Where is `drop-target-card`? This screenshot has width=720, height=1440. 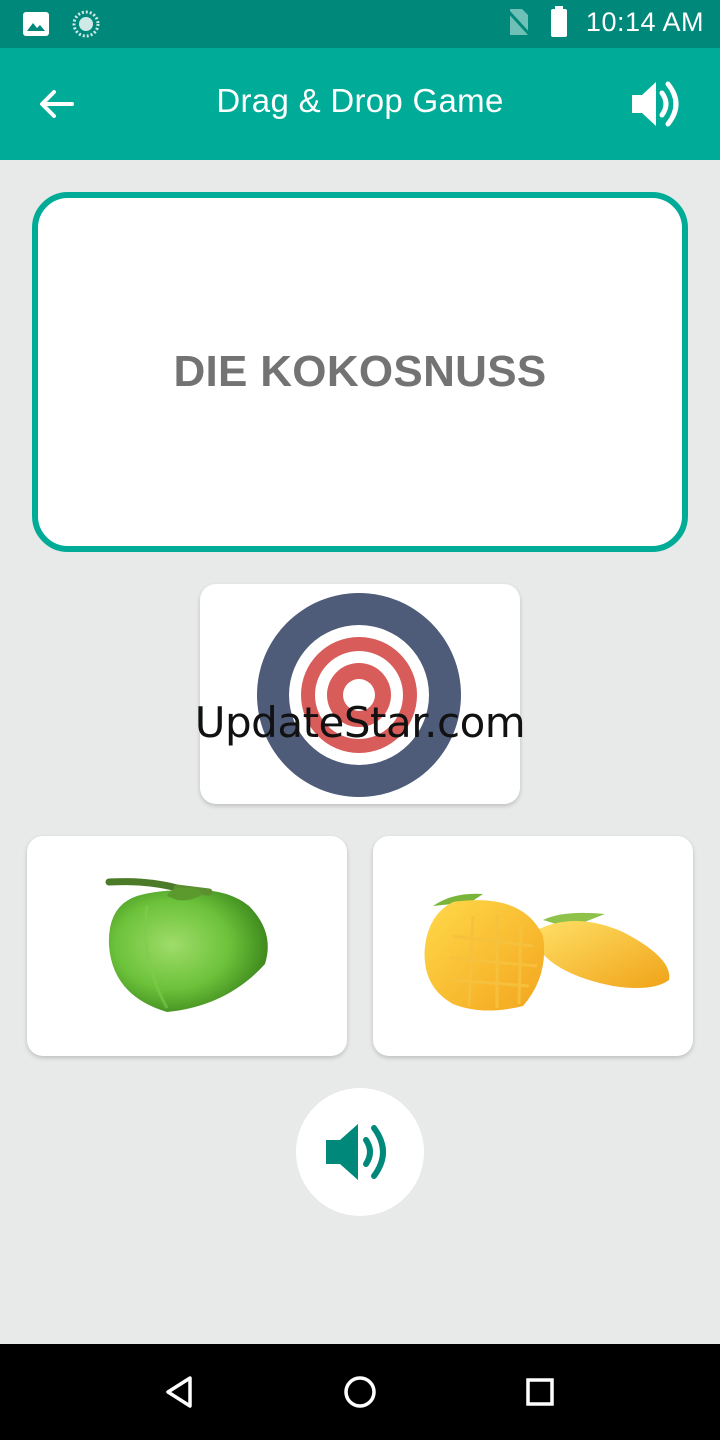
drop-target-card is located at coordinates (360, 694).